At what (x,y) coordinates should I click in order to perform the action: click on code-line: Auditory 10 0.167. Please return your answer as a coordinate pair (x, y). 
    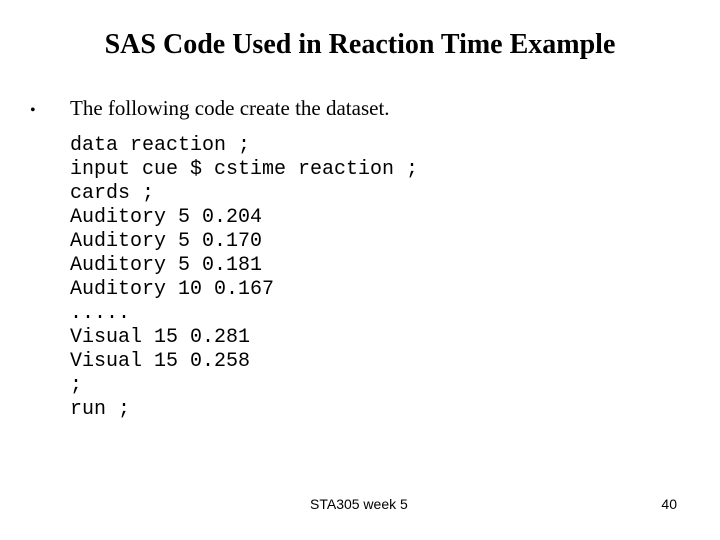
    Looking at the image, I should click on (172, 289).